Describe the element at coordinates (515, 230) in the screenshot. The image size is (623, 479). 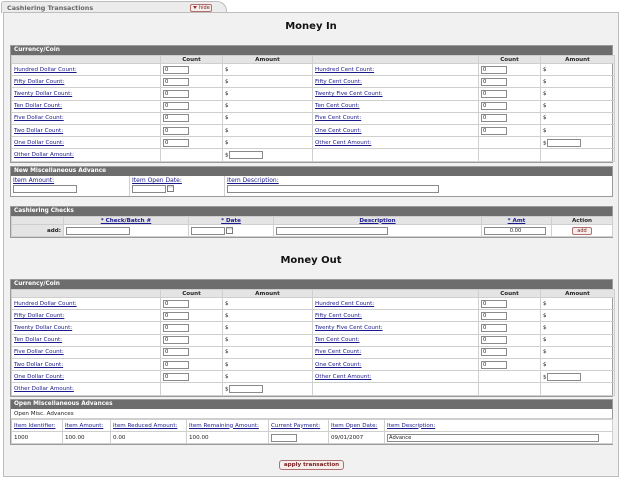
I see `amt-input: 0.00` at that location.